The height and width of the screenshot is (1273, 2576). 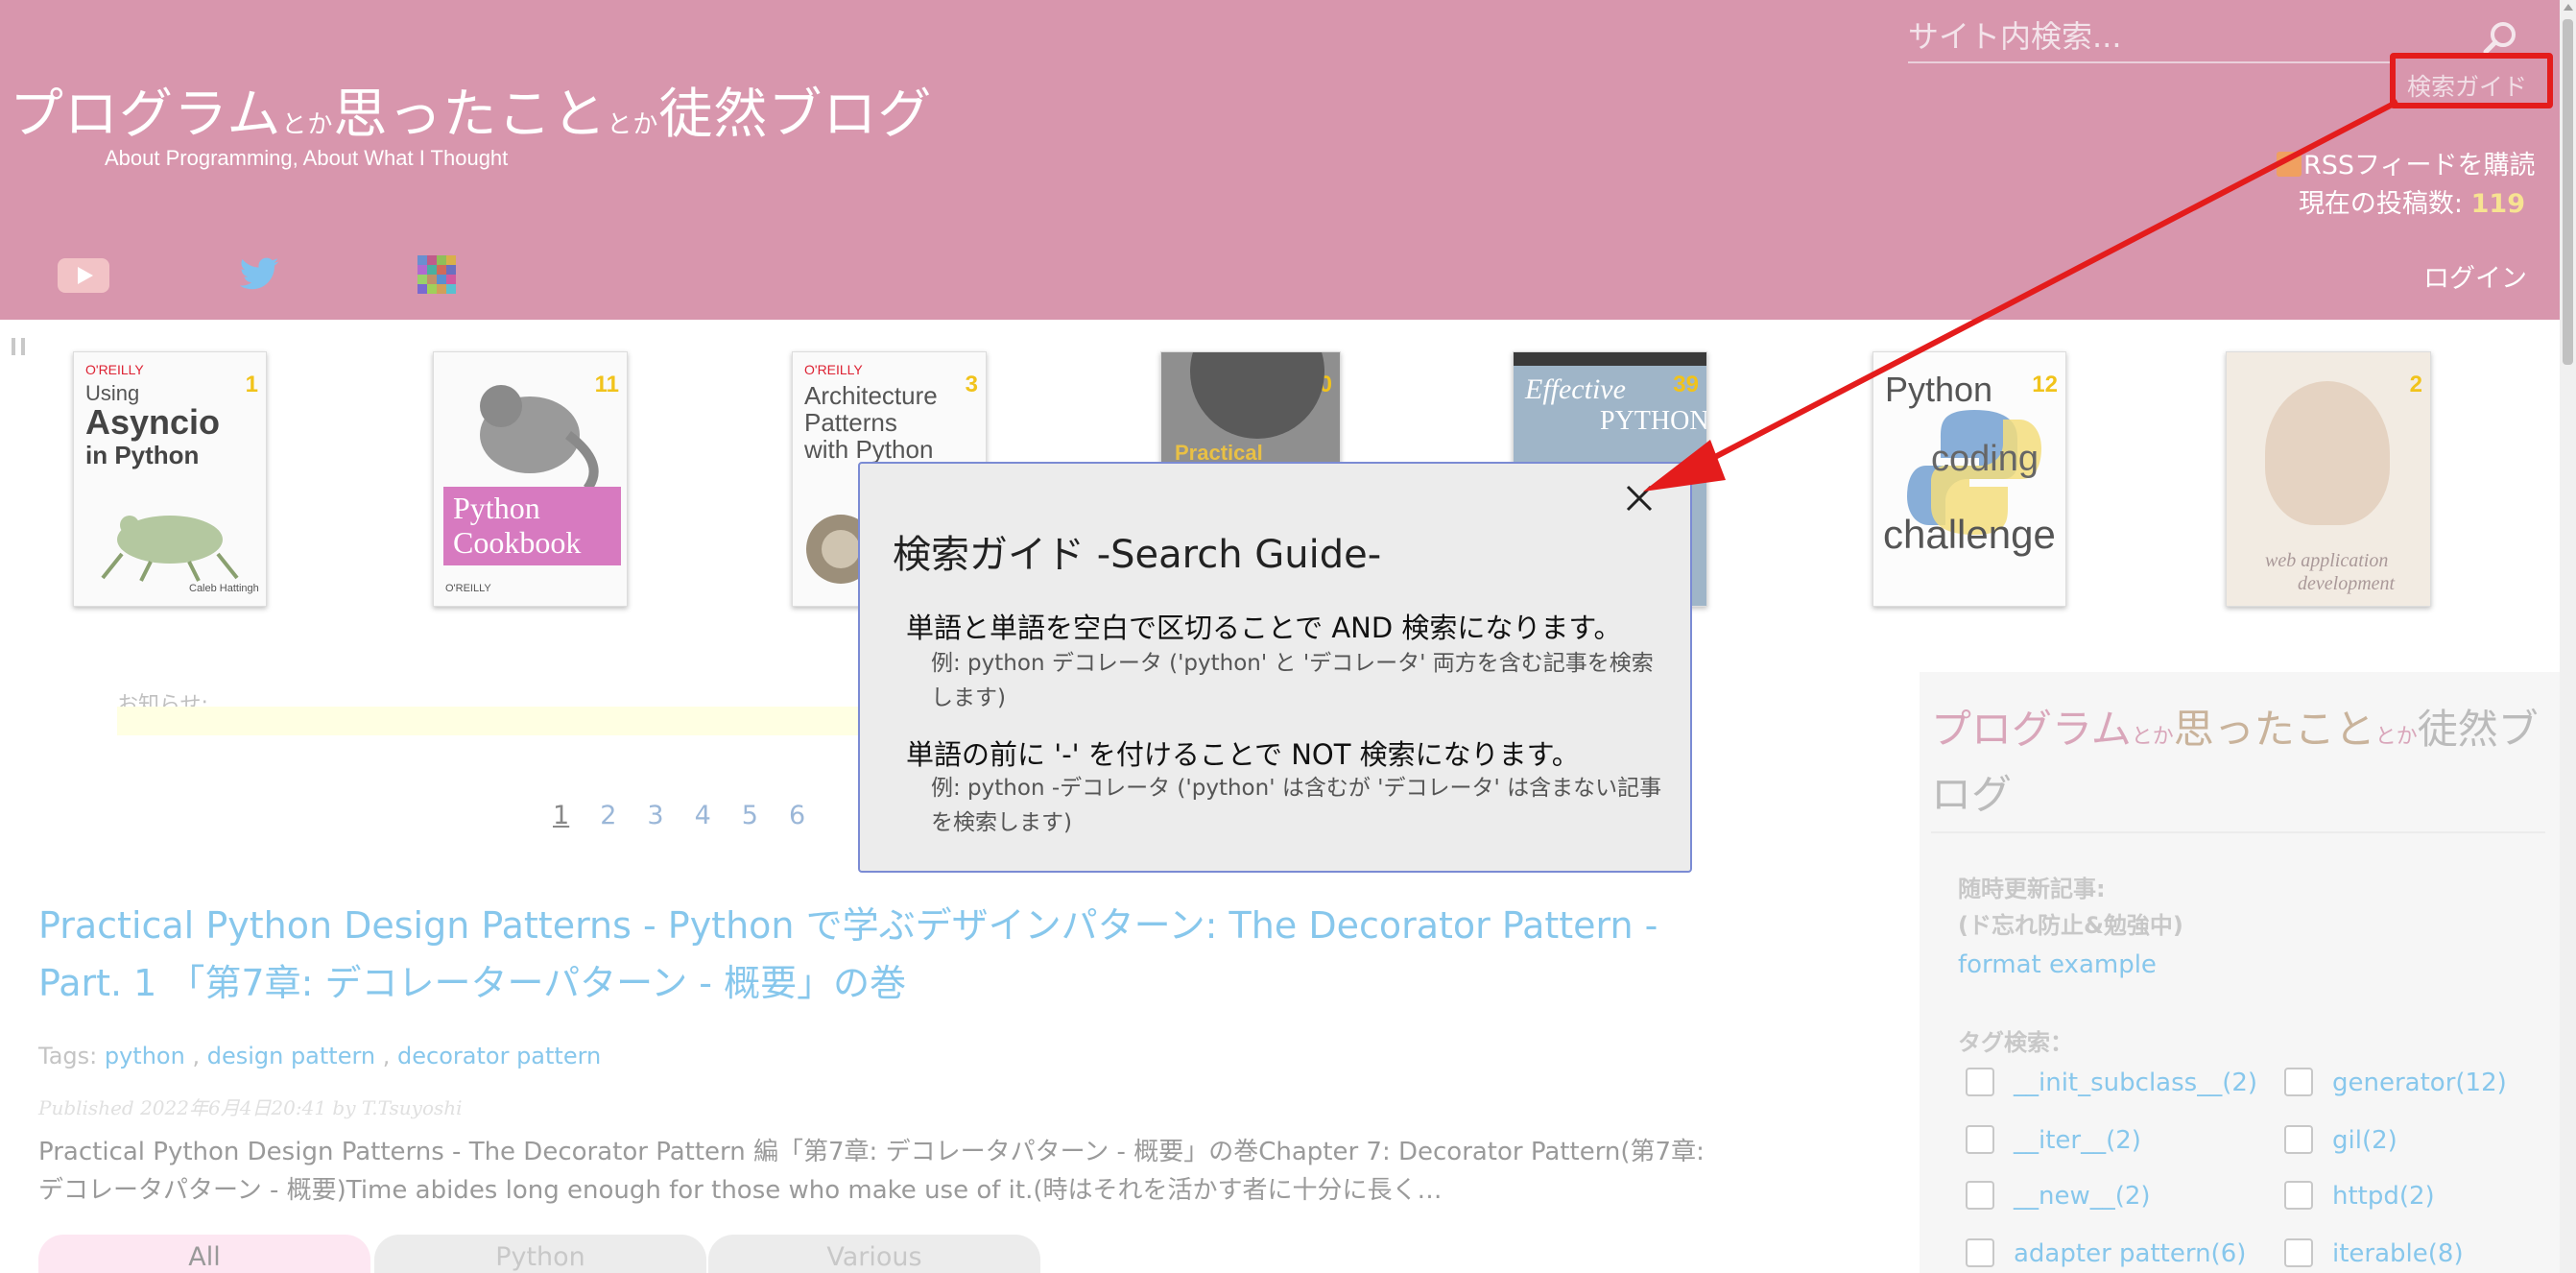 I want to click on book-title-line: challenge, so click(x=1969, y=534).